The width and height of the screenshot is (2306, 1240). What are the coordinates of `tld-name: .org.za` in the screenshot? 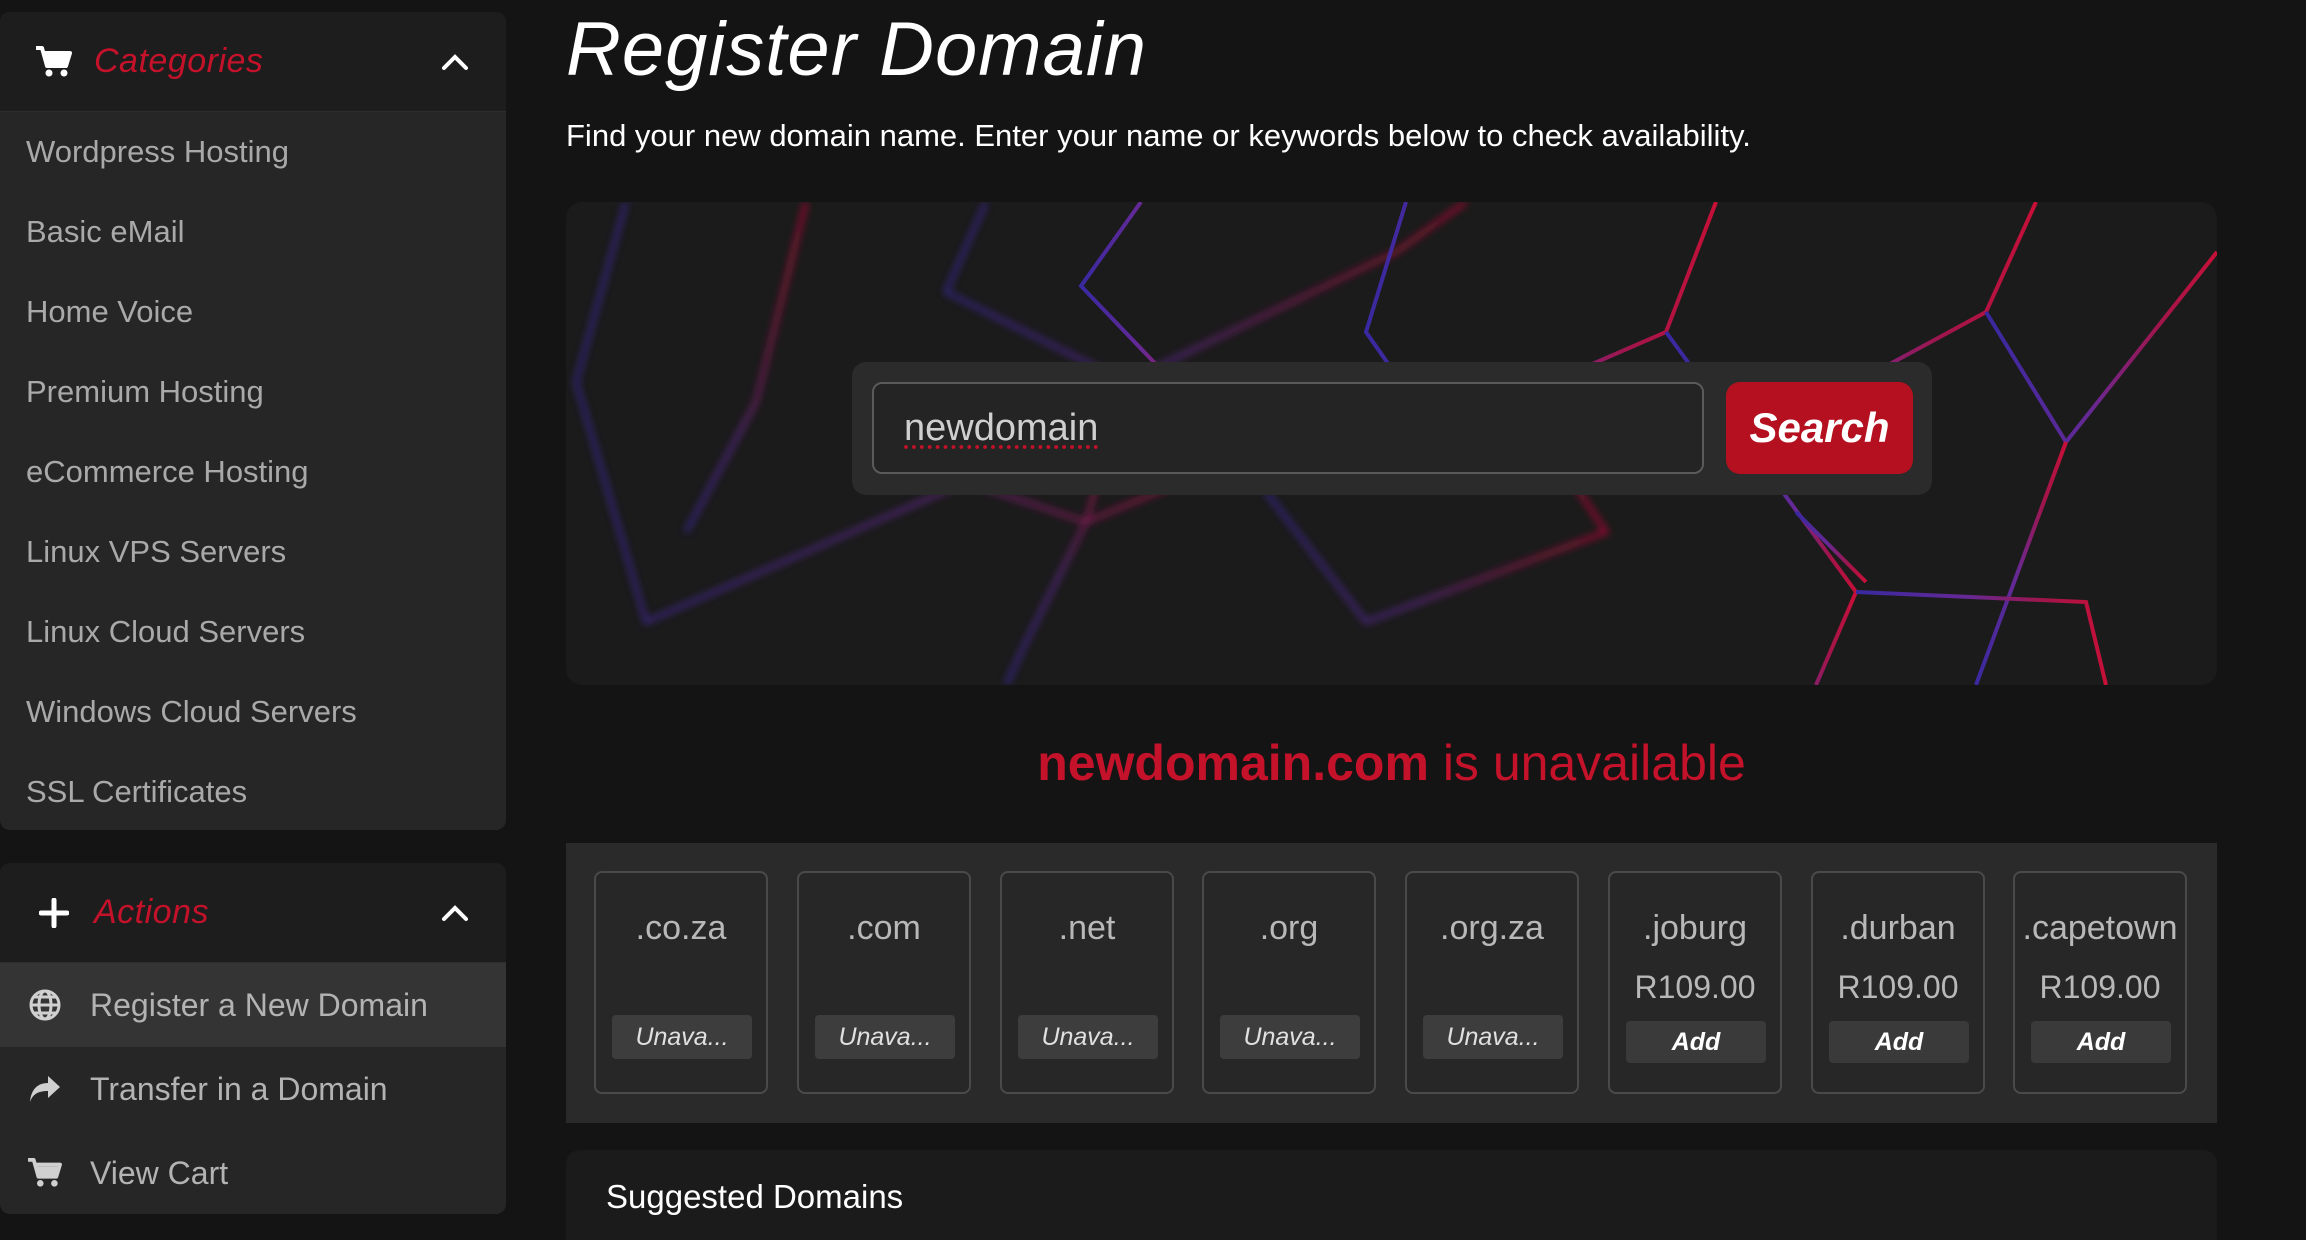 It's located at (1492, 928).